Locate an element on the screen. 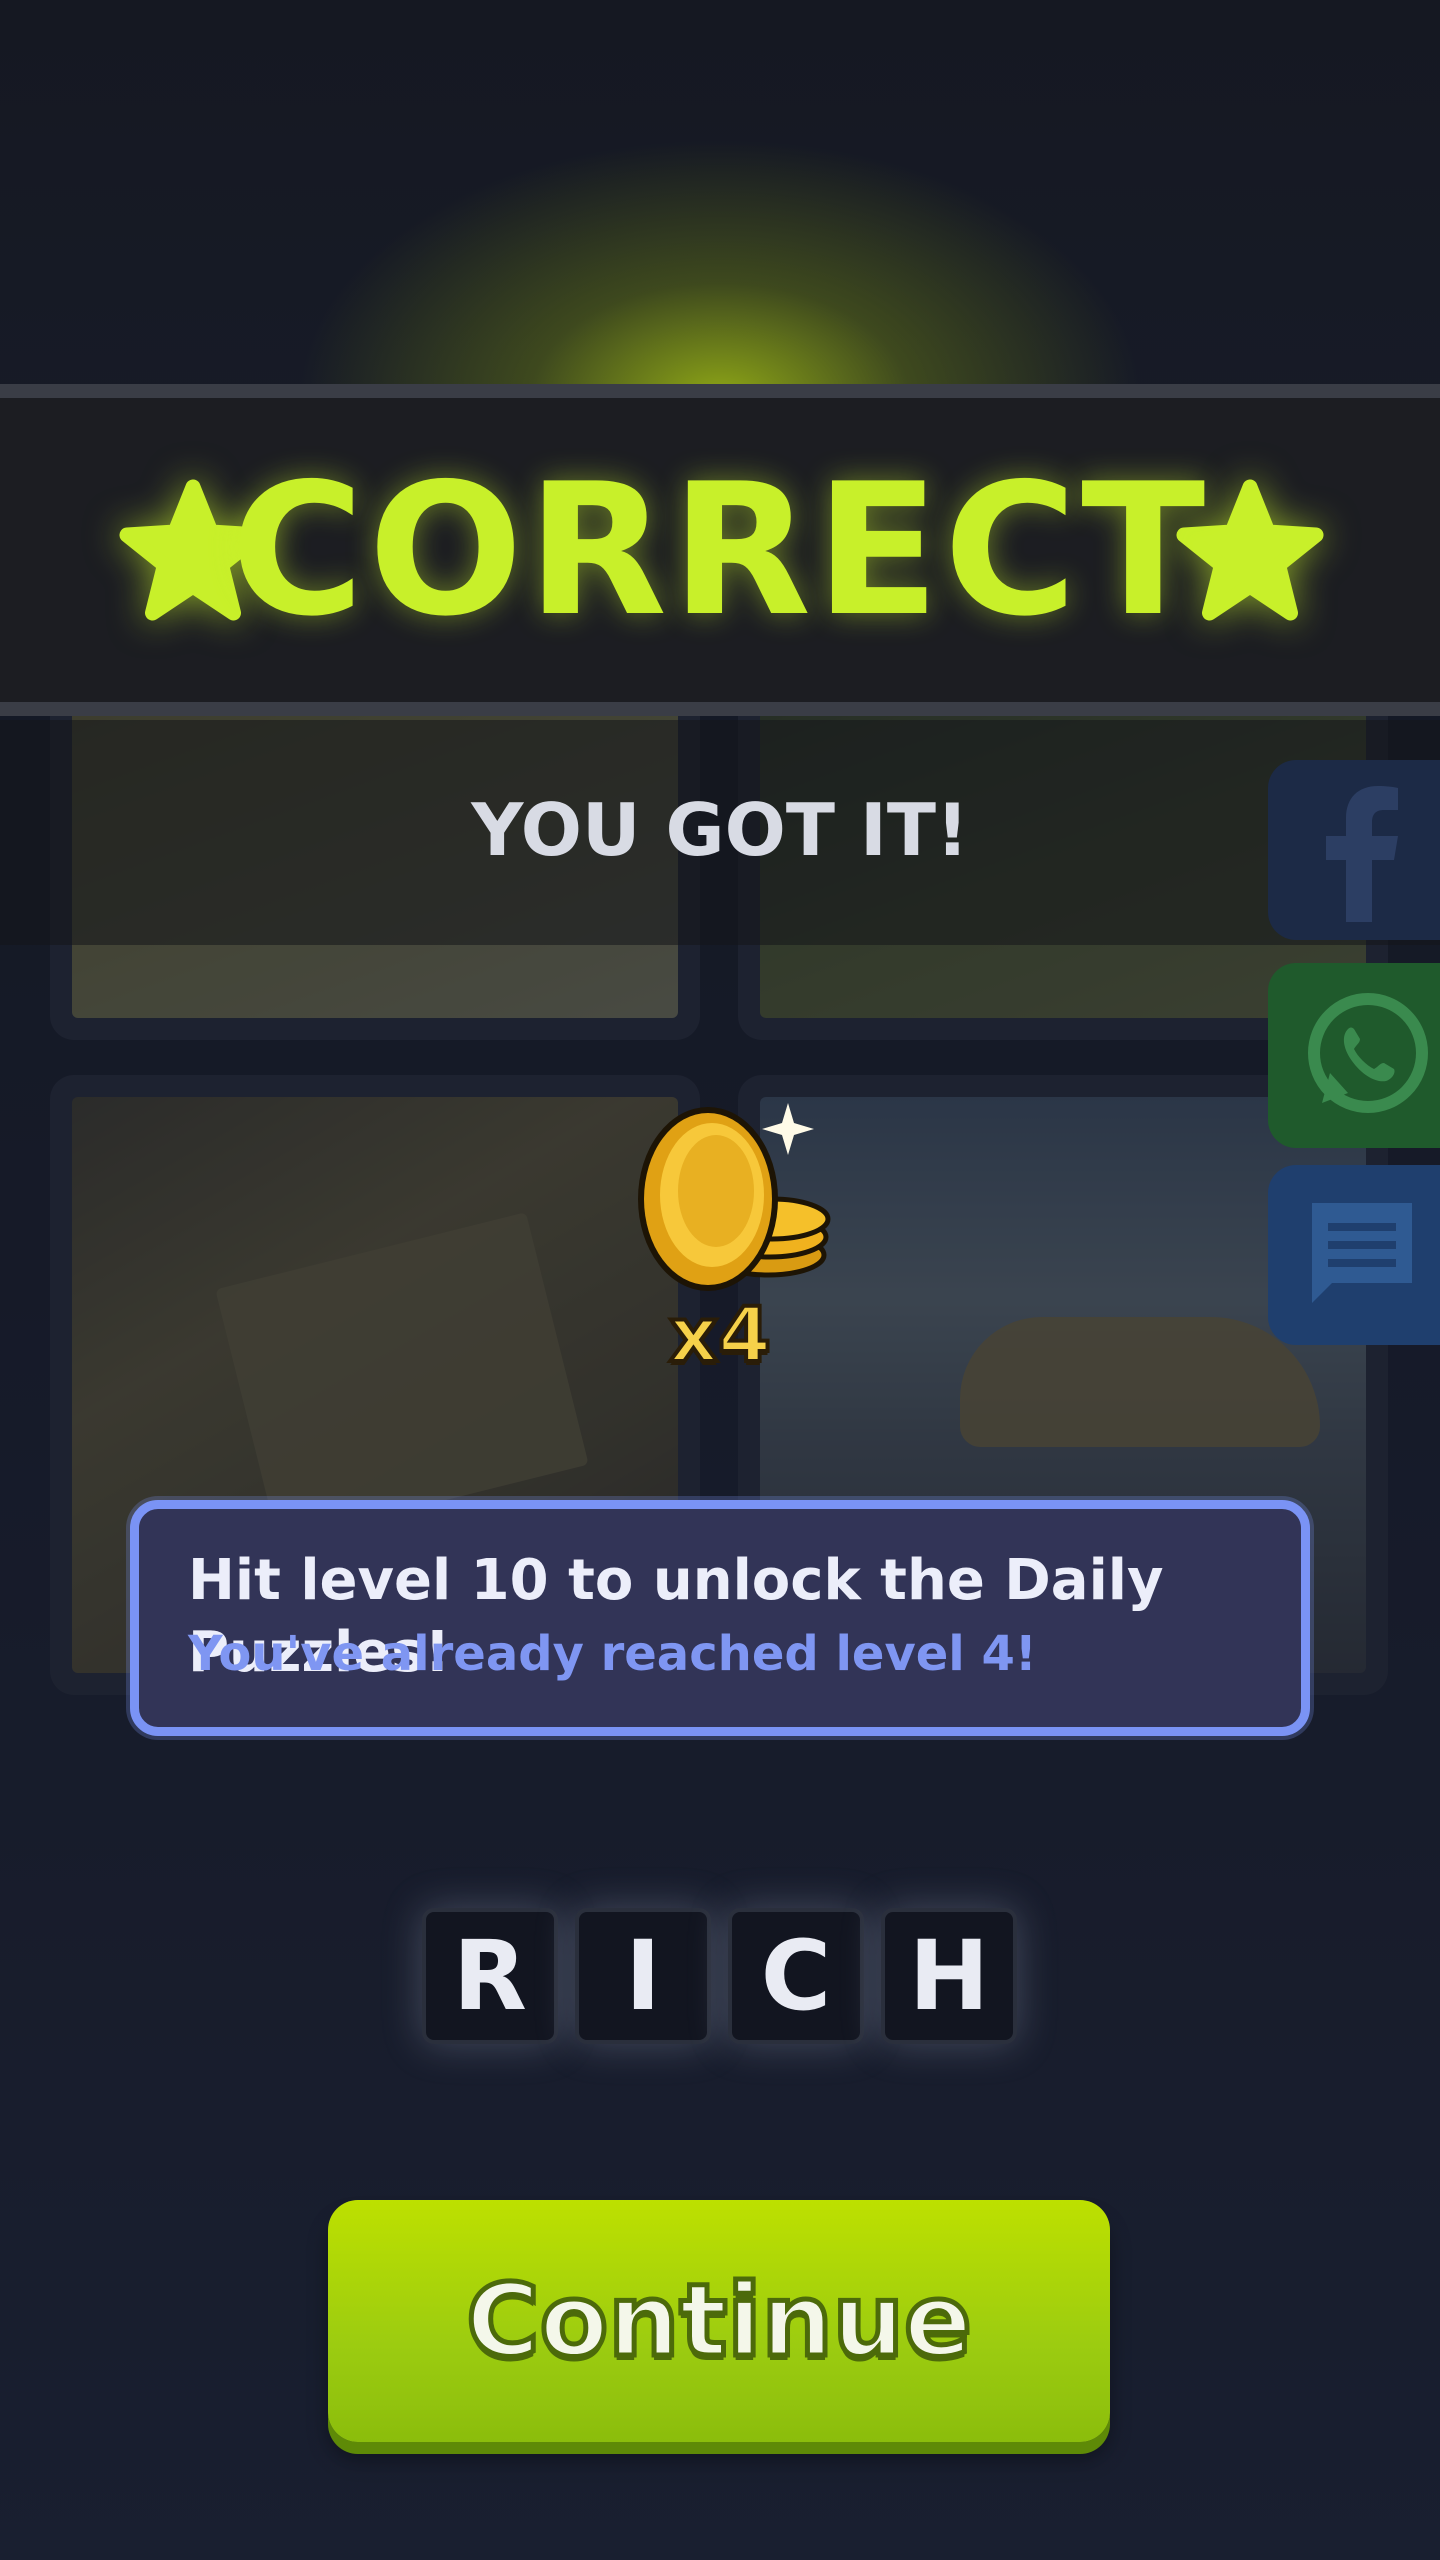  answer-letter-tile: H is located at coordinates (949, 1976).